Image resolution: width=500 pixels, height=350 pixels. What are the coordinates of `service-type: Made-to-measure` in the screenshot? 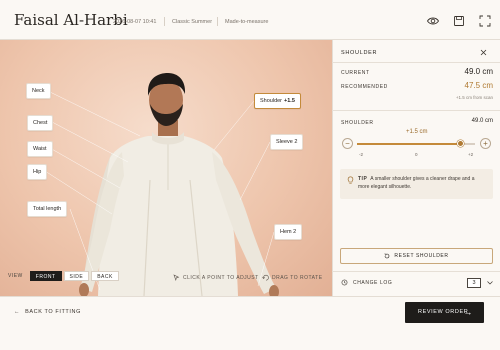 It's located at (247, 22).